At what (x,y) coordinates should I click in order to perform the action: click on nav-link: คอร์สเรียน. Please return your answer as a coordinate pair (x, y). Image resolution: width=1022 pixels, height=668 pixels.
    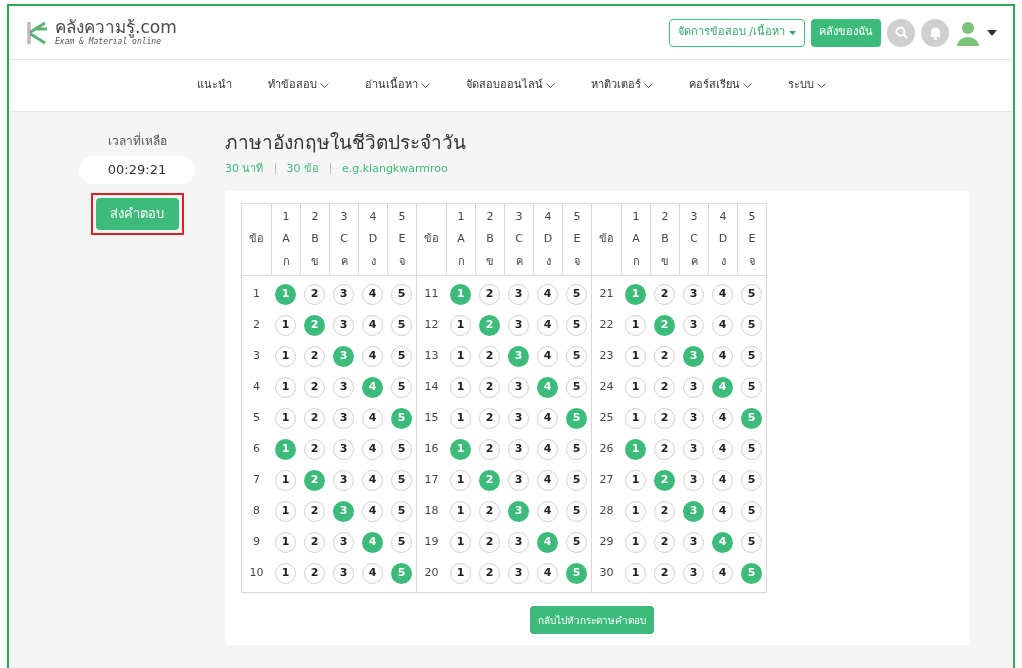
    Looking at the image, I should click on (720, 85).